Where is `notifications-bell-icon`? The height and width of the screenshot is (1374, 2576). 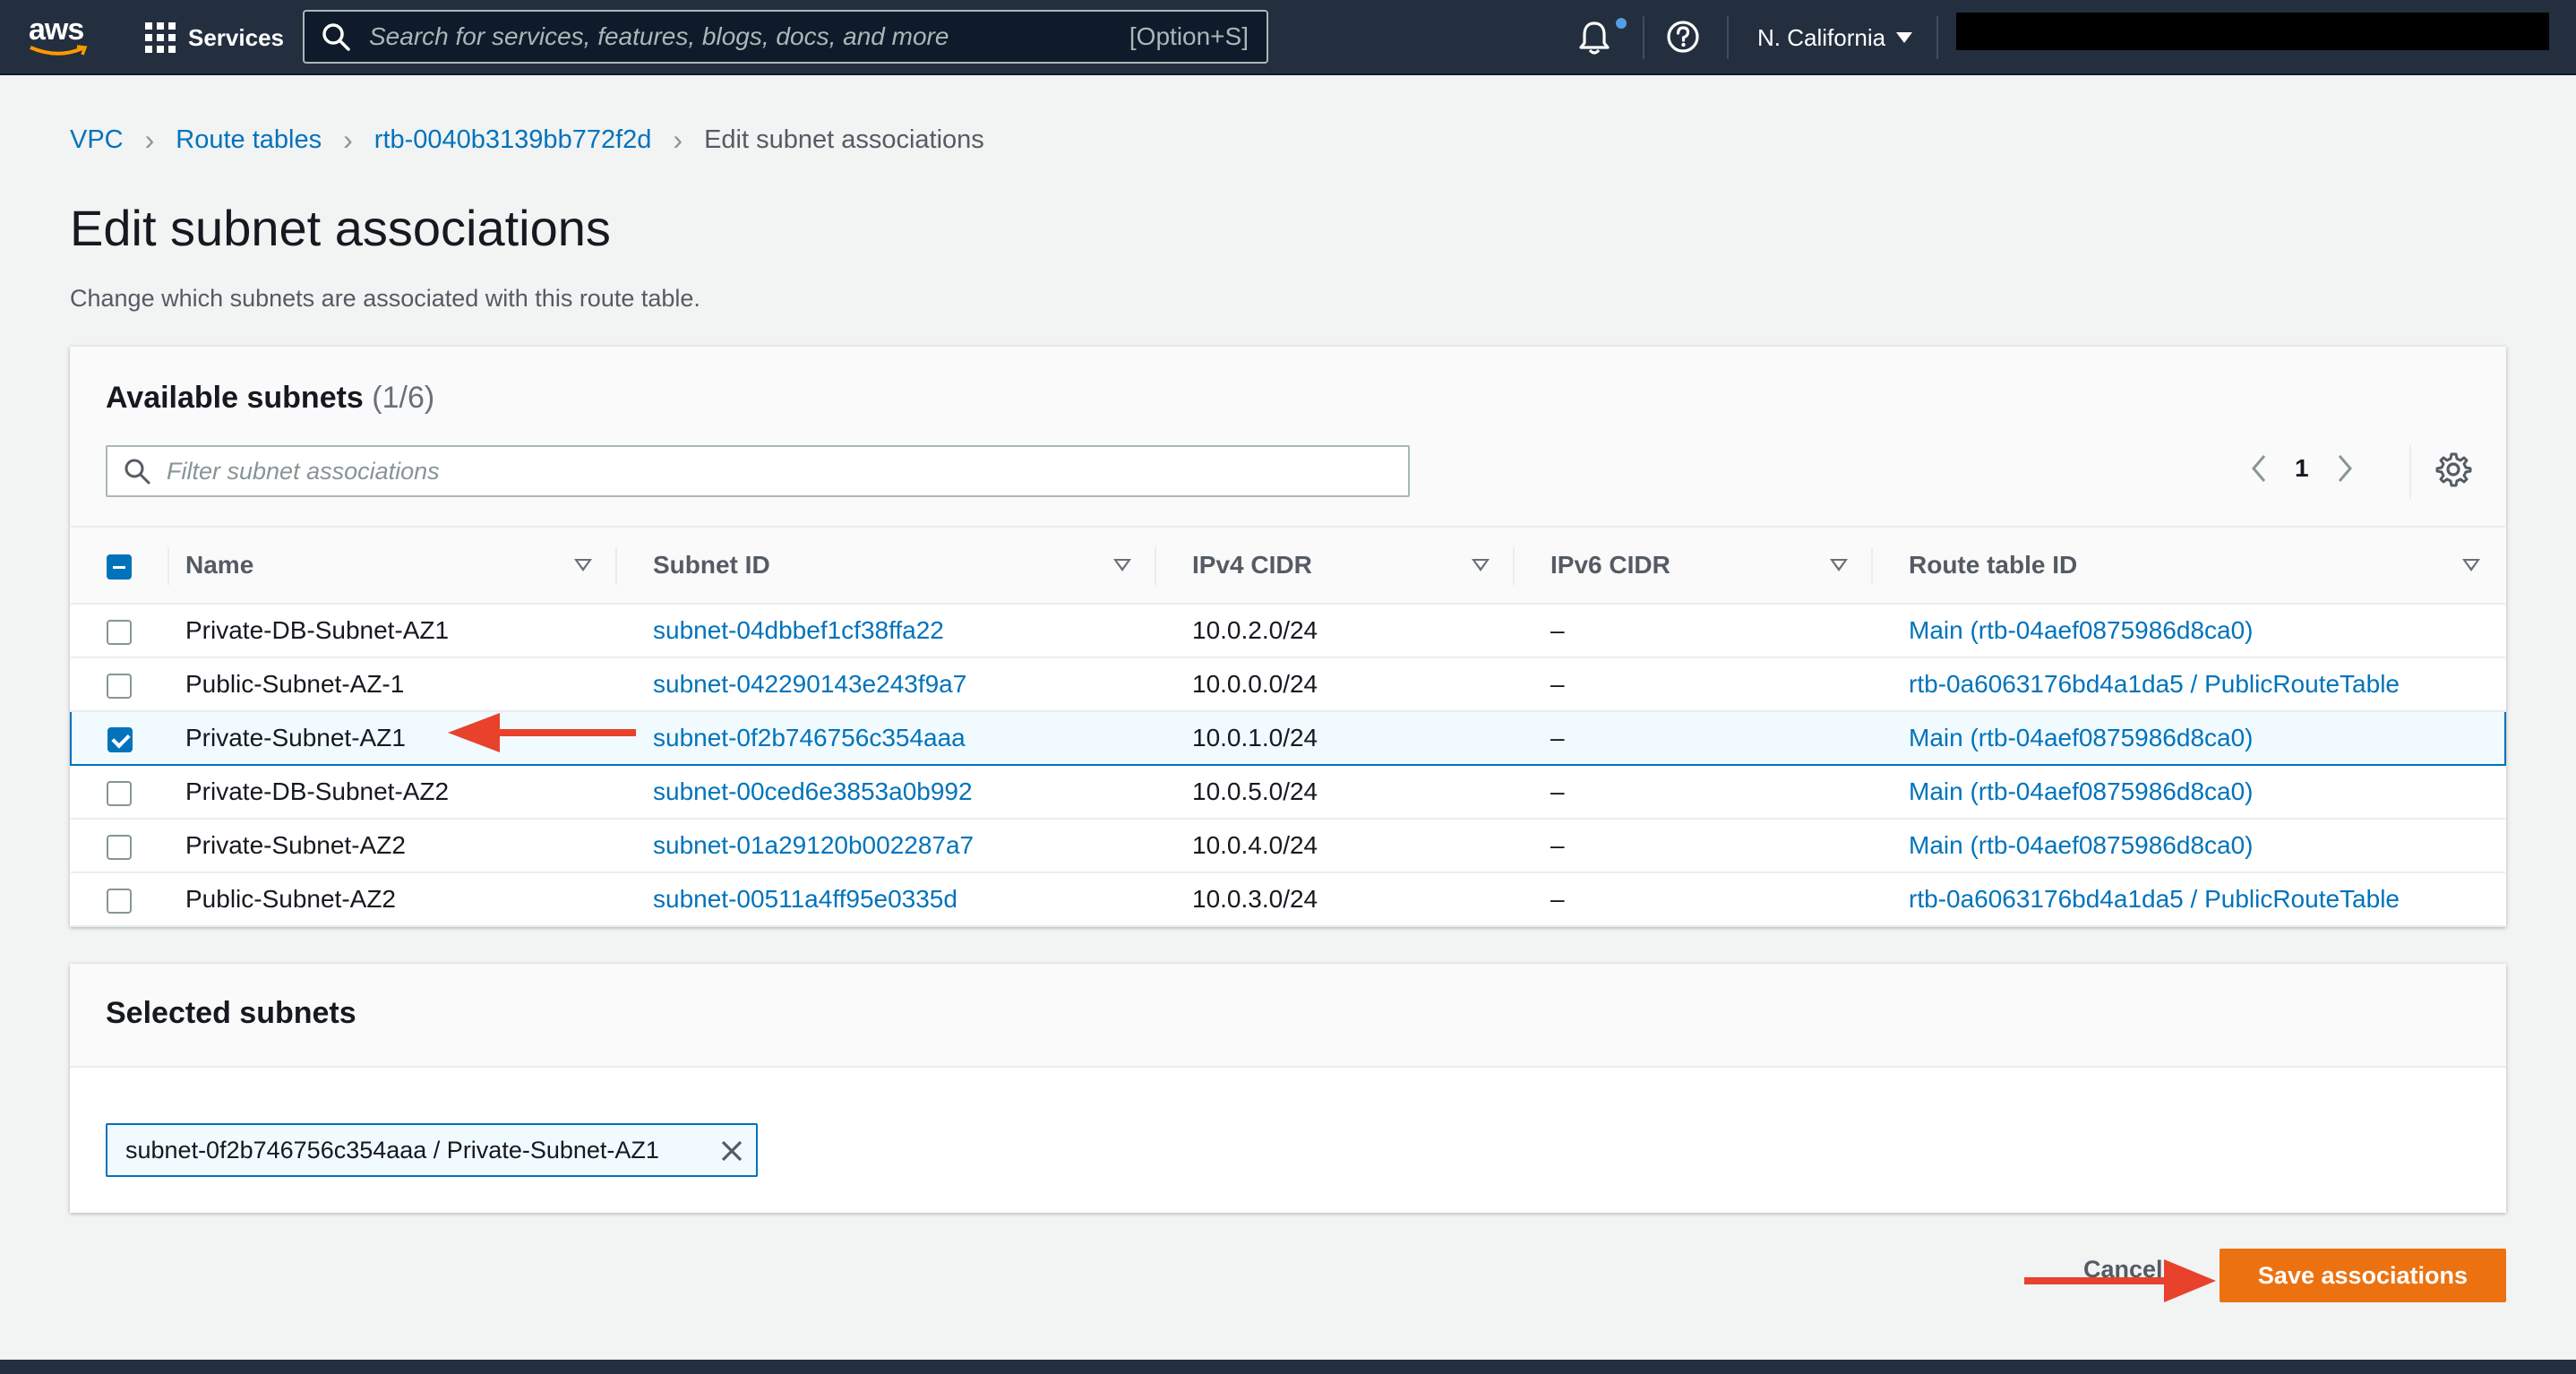
notifications-bell-icon is located at coordinates (1594, 37).